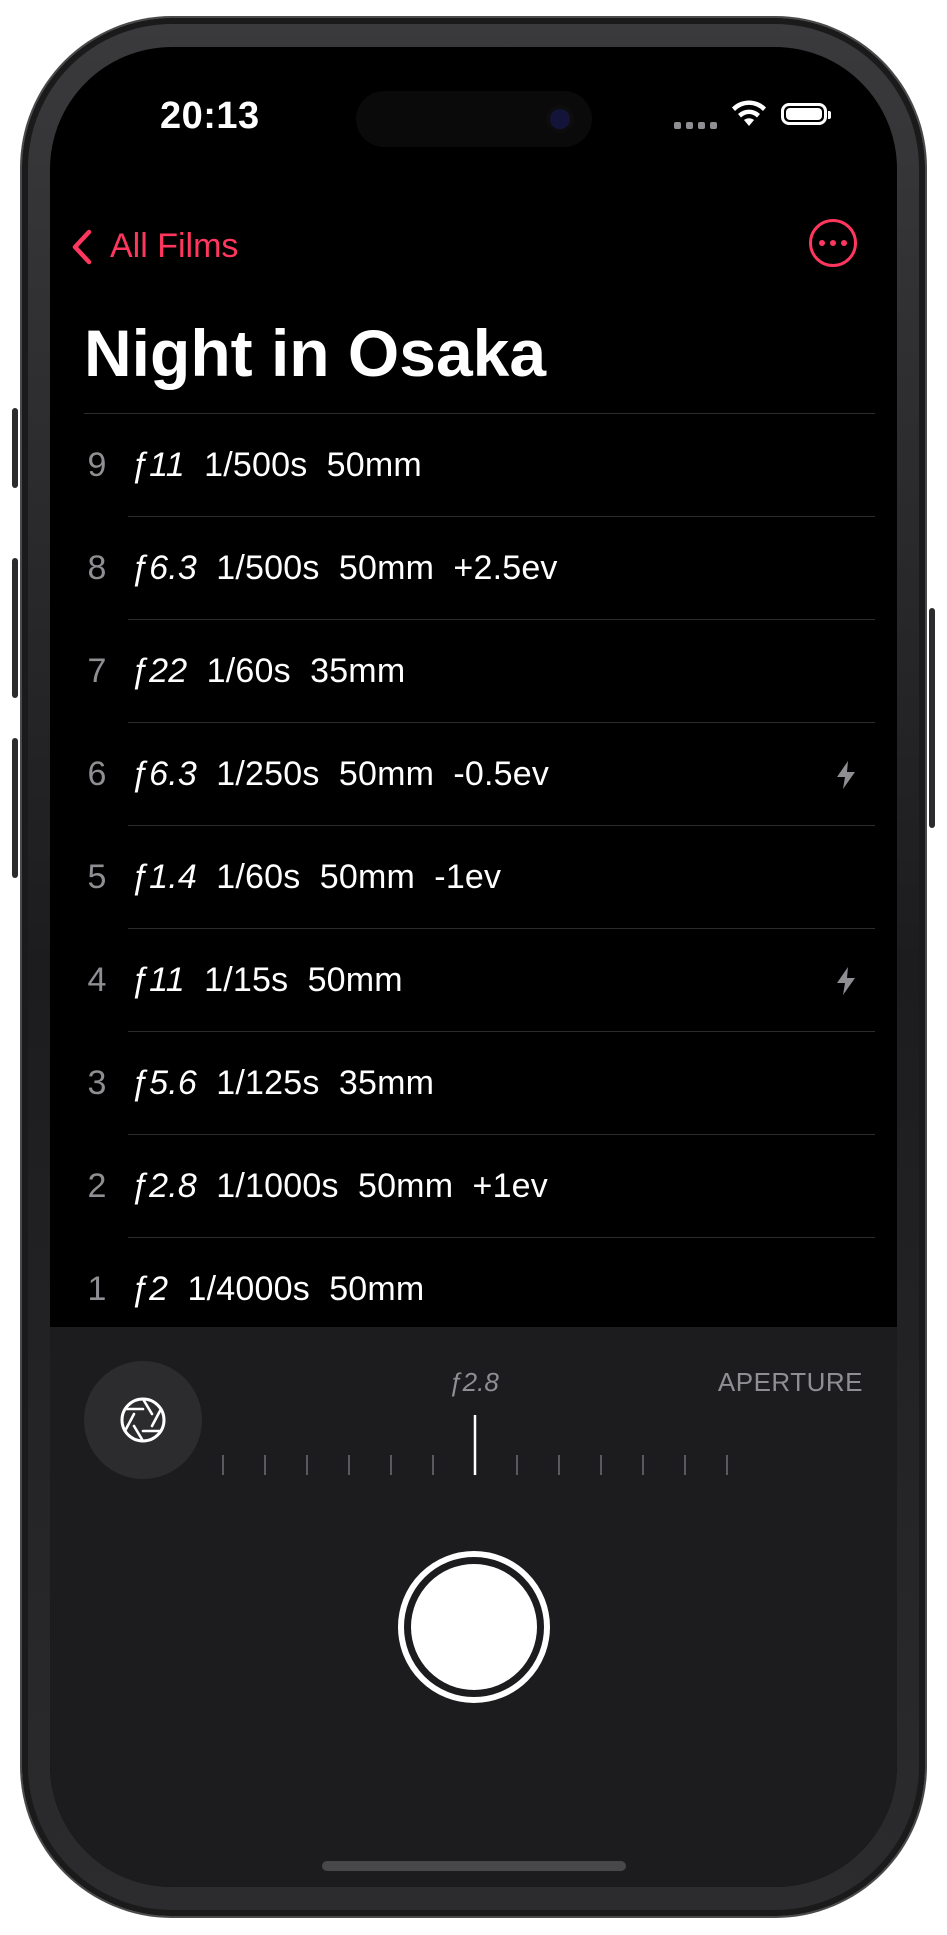 This screenshot has width=947, height=1935. I want to click on ellipsis-icon, so click(822, 243).